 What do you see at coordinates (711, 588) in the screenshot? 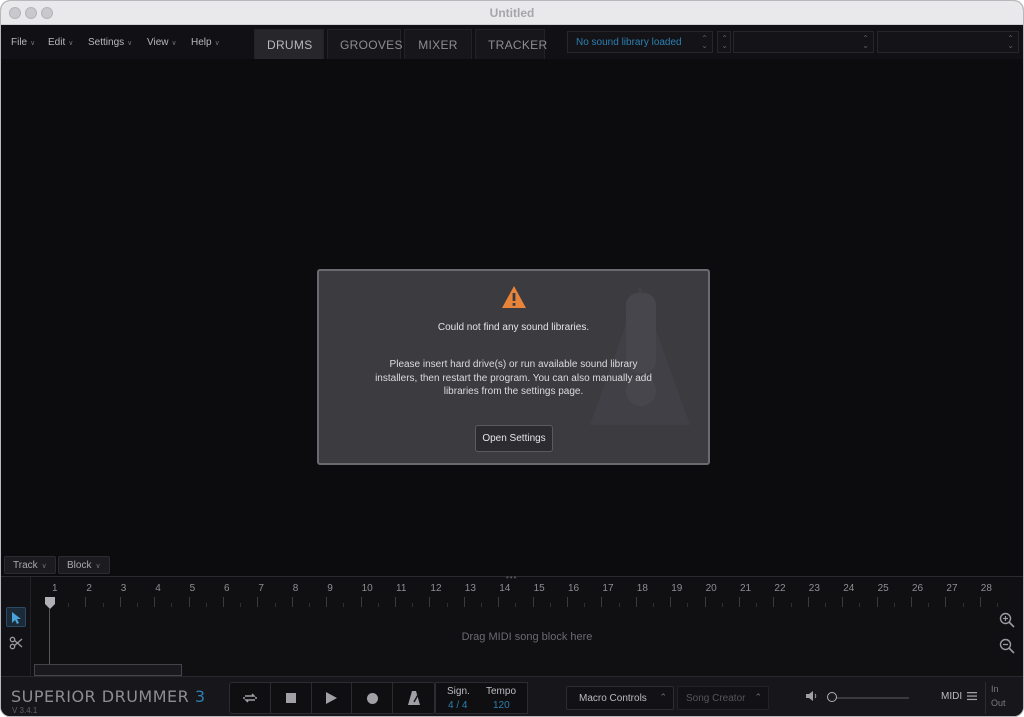
I see `ruler-bar-number: 20` at bounding box center [711, 588].